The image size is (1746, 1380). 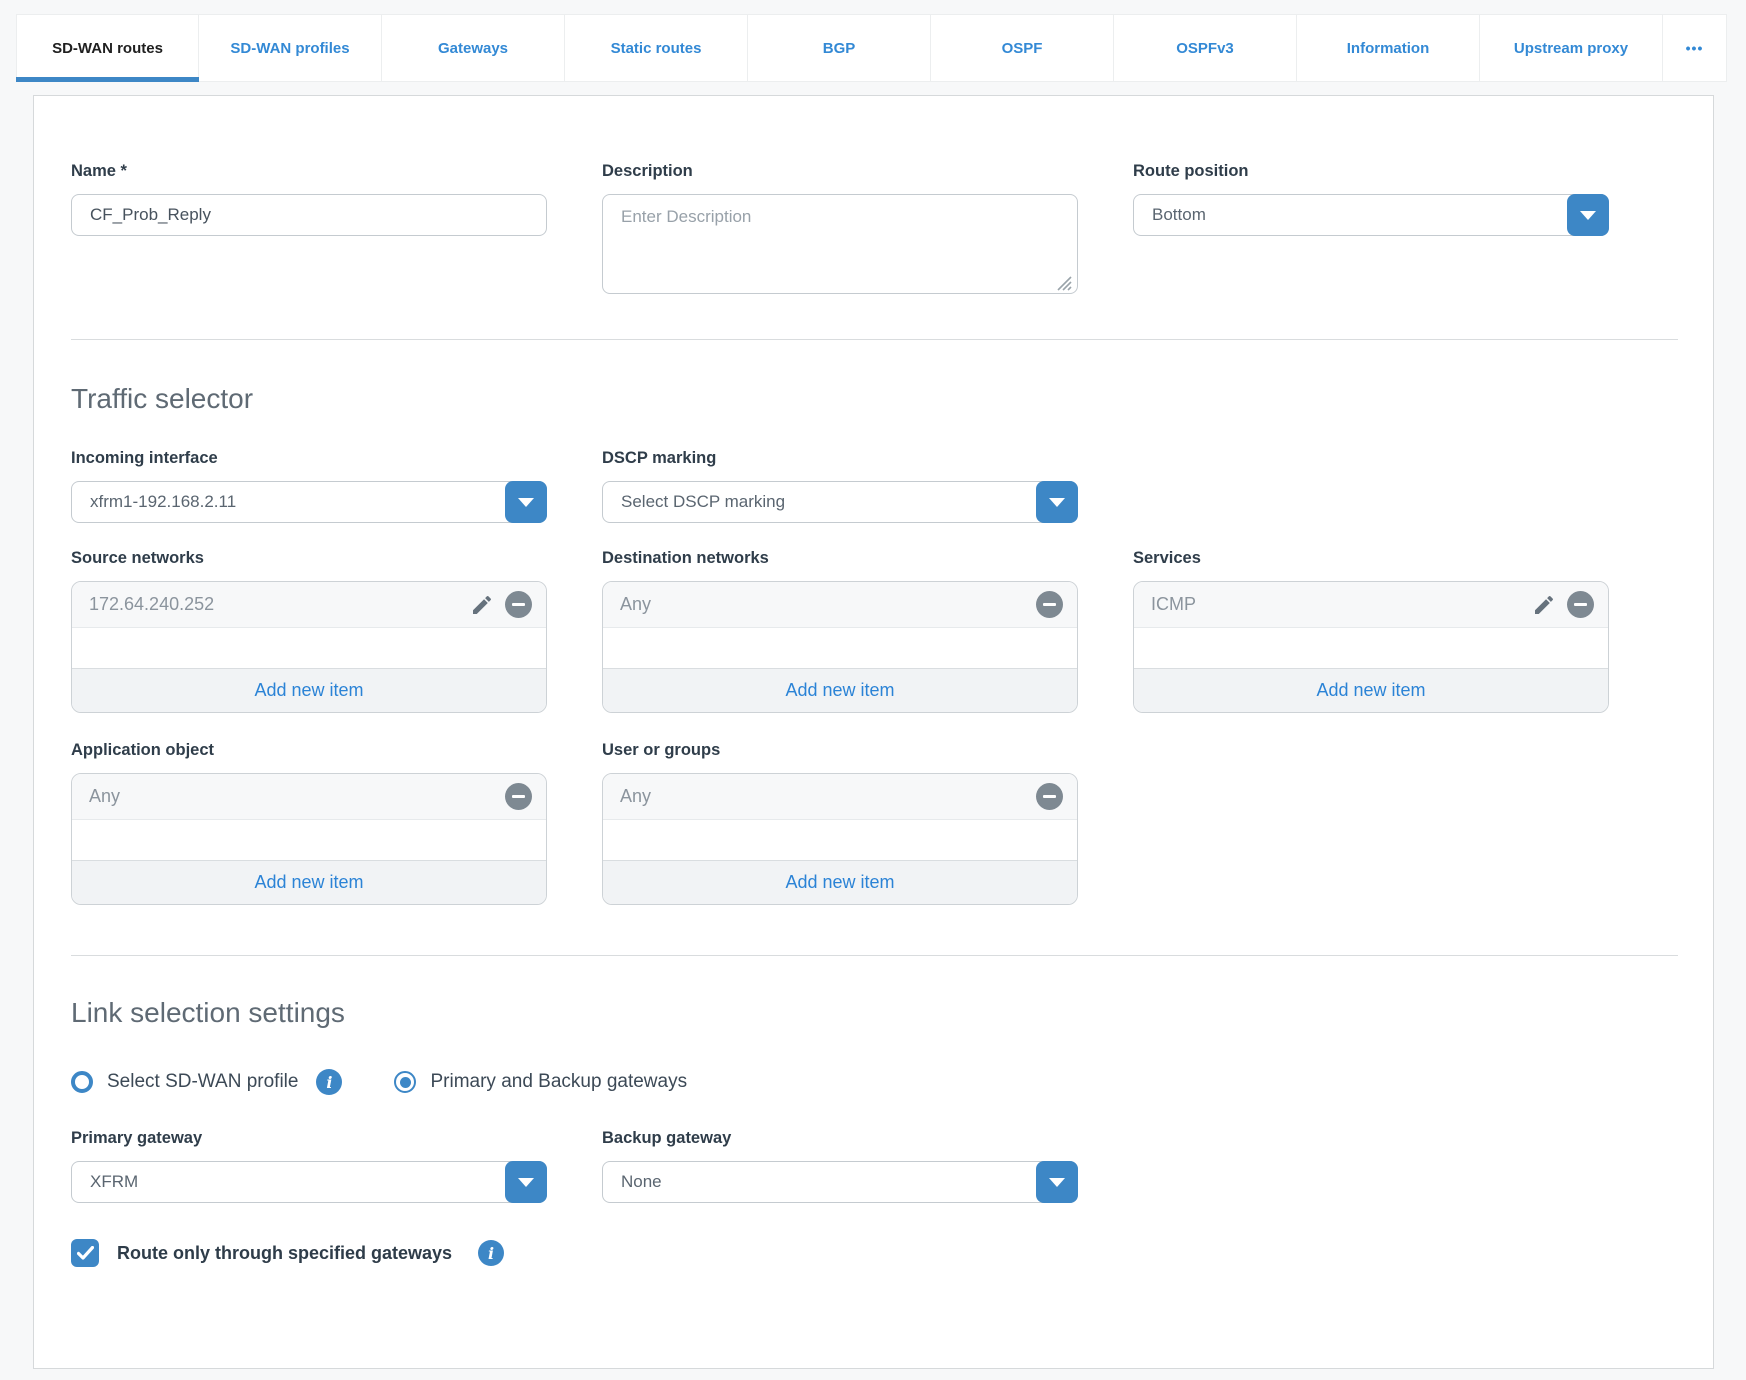 What do you see at coordinates (309, 1182) in the screenshot?
I see `primary-gateway-select: XFRM` at bounding box center [309, 1182].